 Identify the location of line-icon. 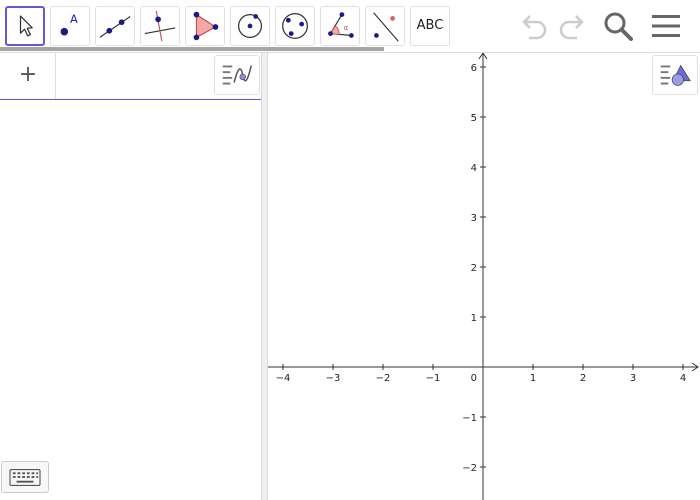
(115, 27).